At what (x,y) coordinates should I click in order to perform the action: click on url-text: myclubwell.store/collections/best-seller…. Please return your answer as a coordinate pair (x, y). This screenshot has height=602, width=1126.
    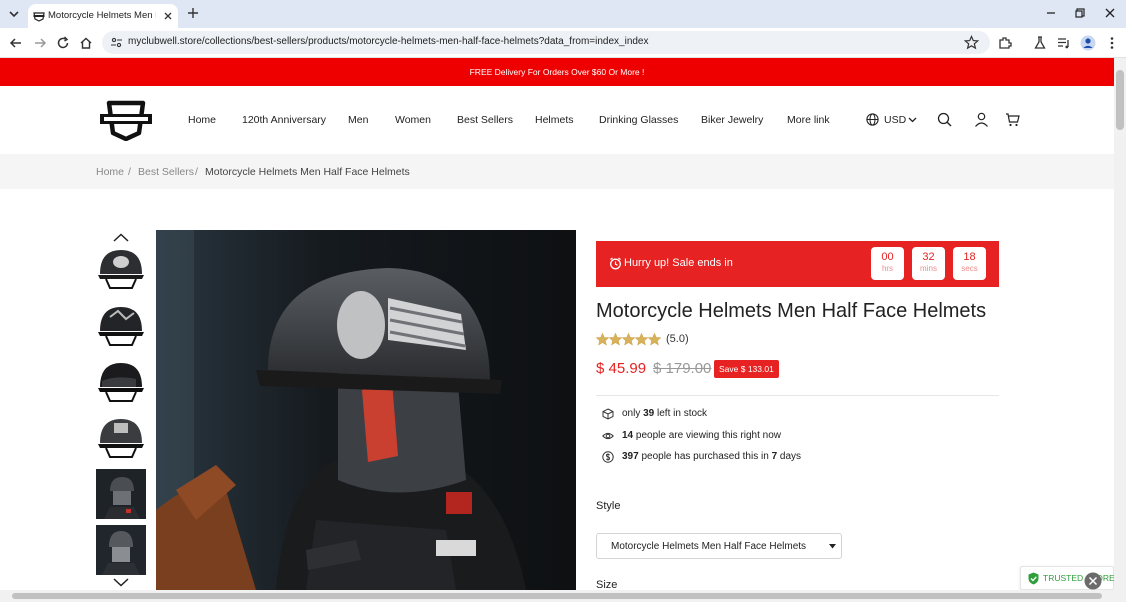
    Looking at the image, I should click on (388, 41).